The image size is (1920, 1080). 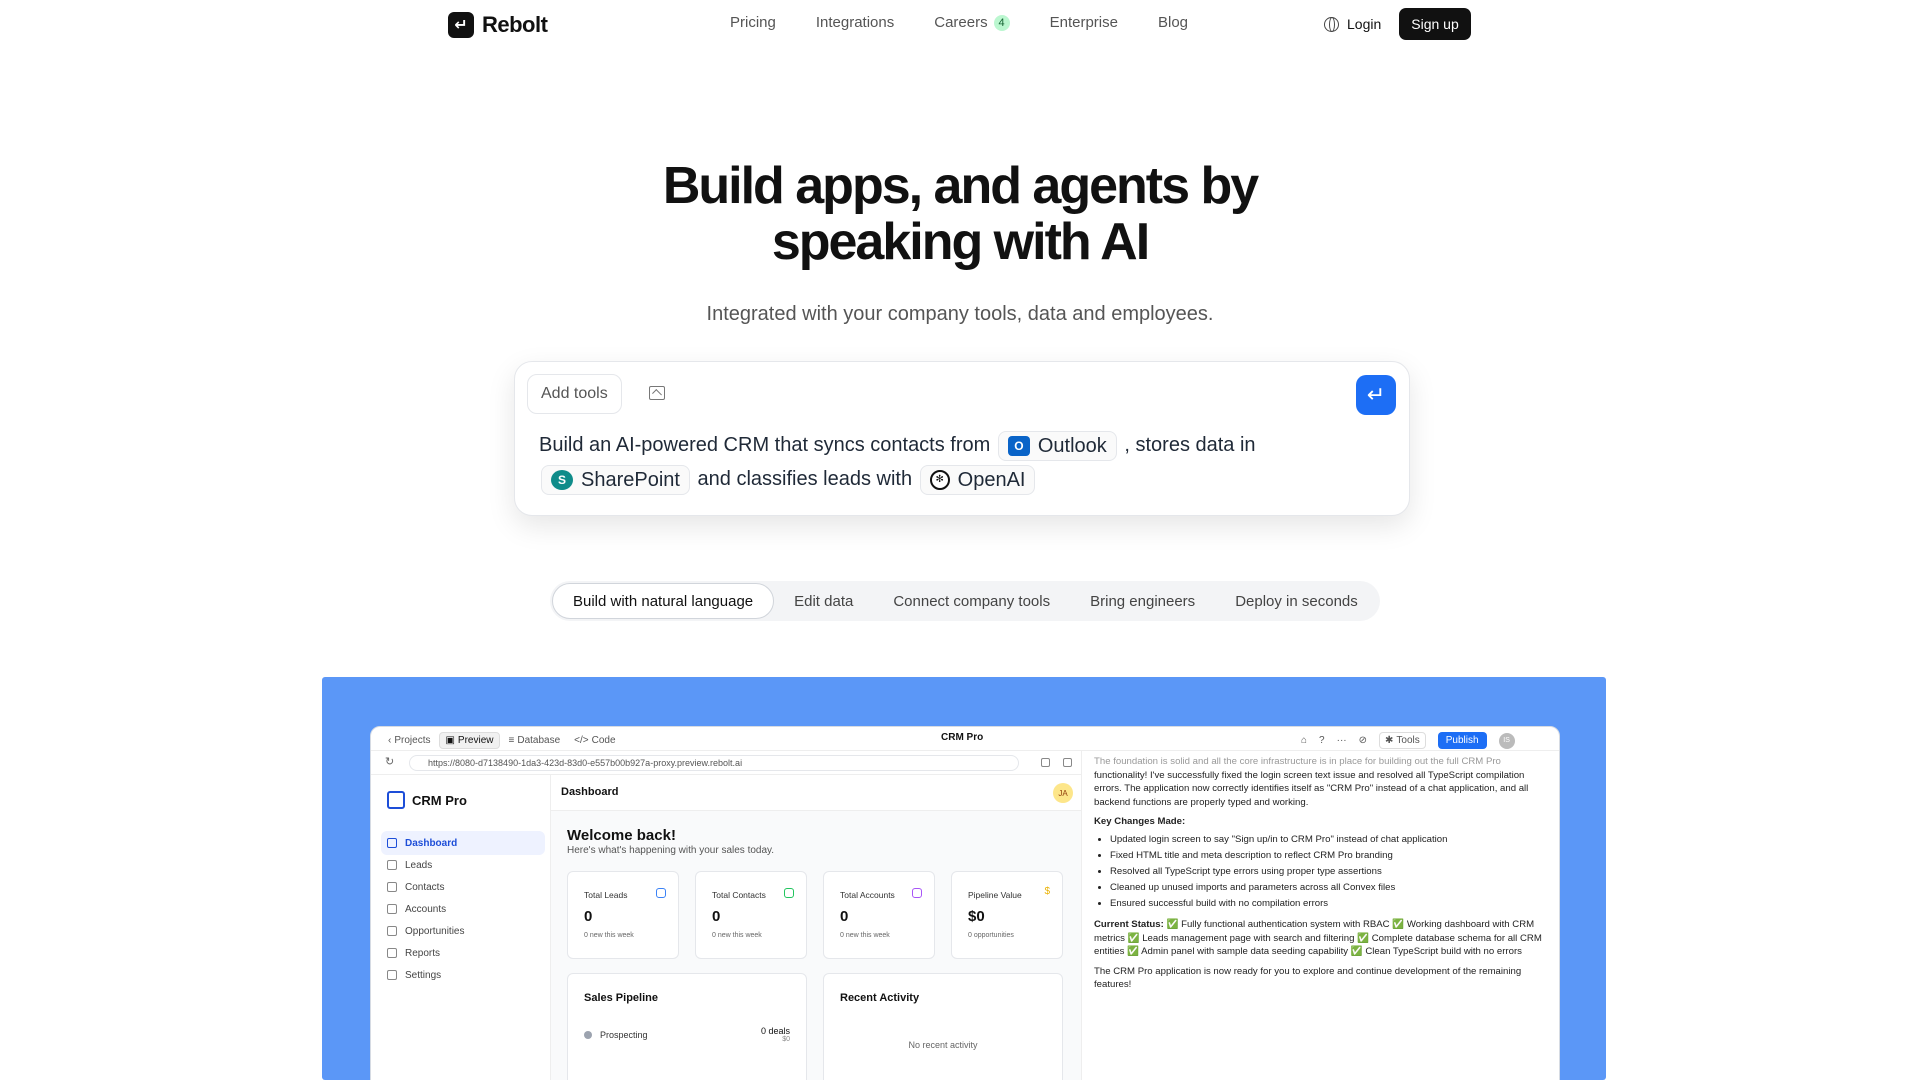 I want to click on sidebar-item-opportunities: Opportunities, so click(x=463, y=931).